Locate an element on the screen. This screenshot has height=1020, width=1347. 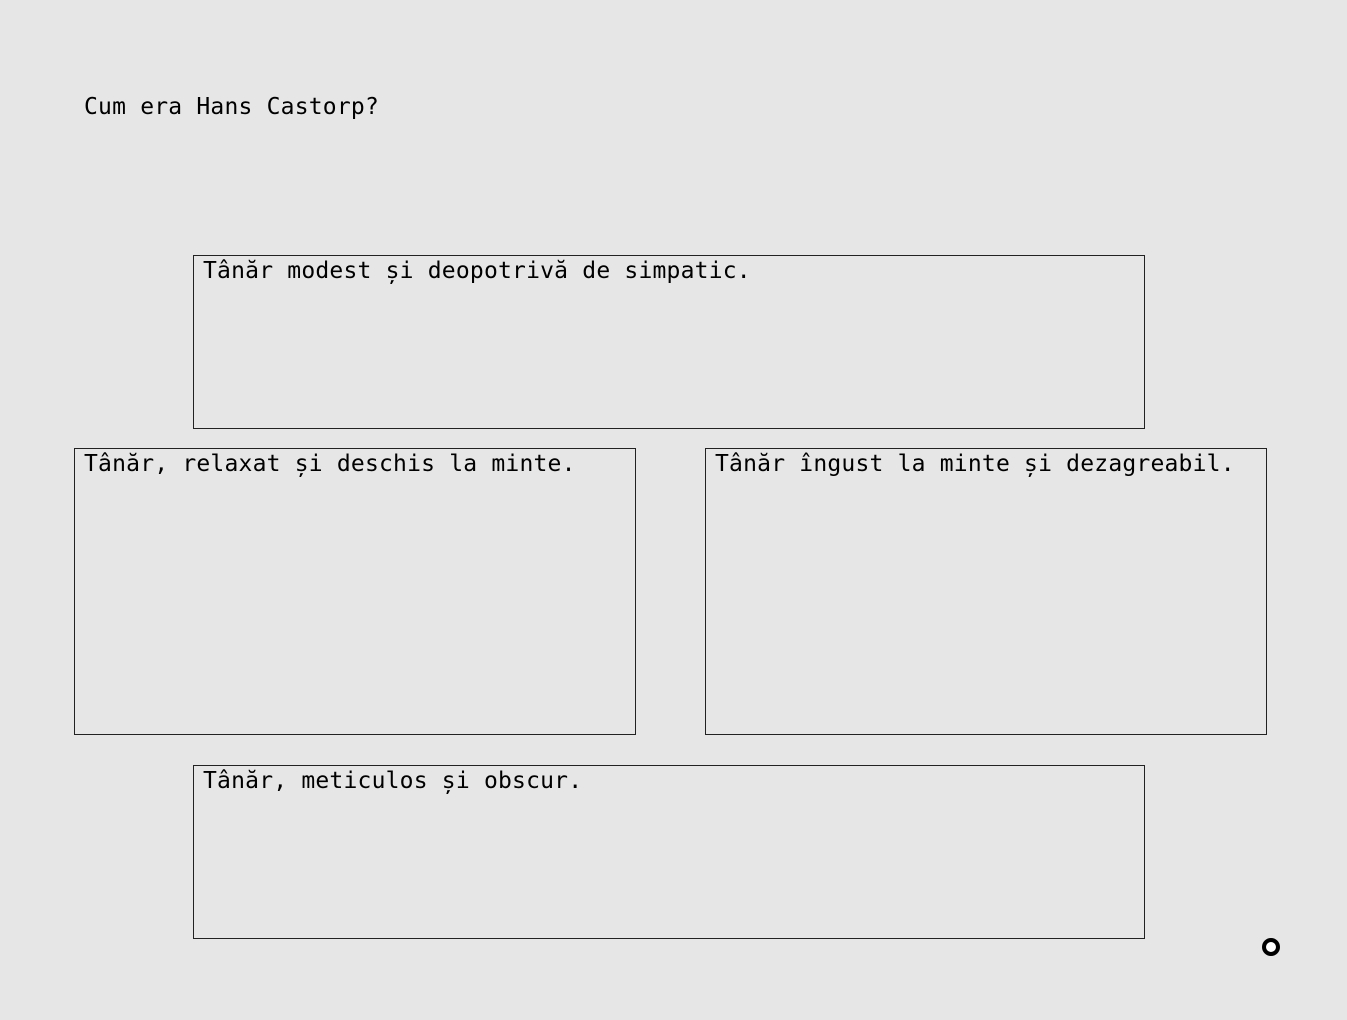
answer-option-1: Tânăr modest și deopotrivă de simpatic. is located at coordinates (669, 342).